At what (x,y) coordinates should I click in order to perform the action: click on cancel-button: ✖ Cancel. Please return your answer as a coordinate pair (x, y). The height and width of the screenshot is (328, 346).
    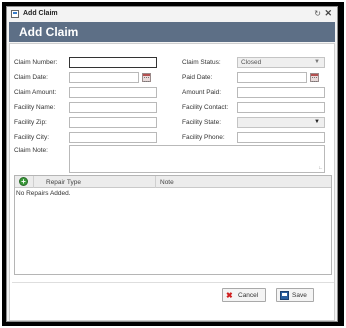
    Looking at the image, I should click on (244, 295).